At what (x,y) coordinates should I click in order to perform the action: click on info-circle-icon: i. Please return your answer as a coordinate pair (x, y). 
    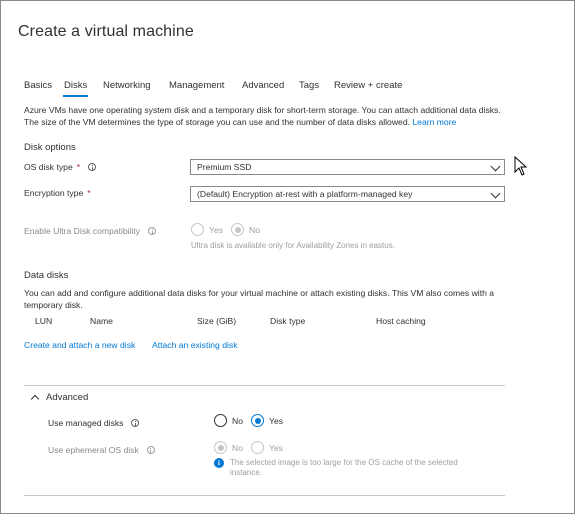
    Looking at the image, I should click on (219, 463).